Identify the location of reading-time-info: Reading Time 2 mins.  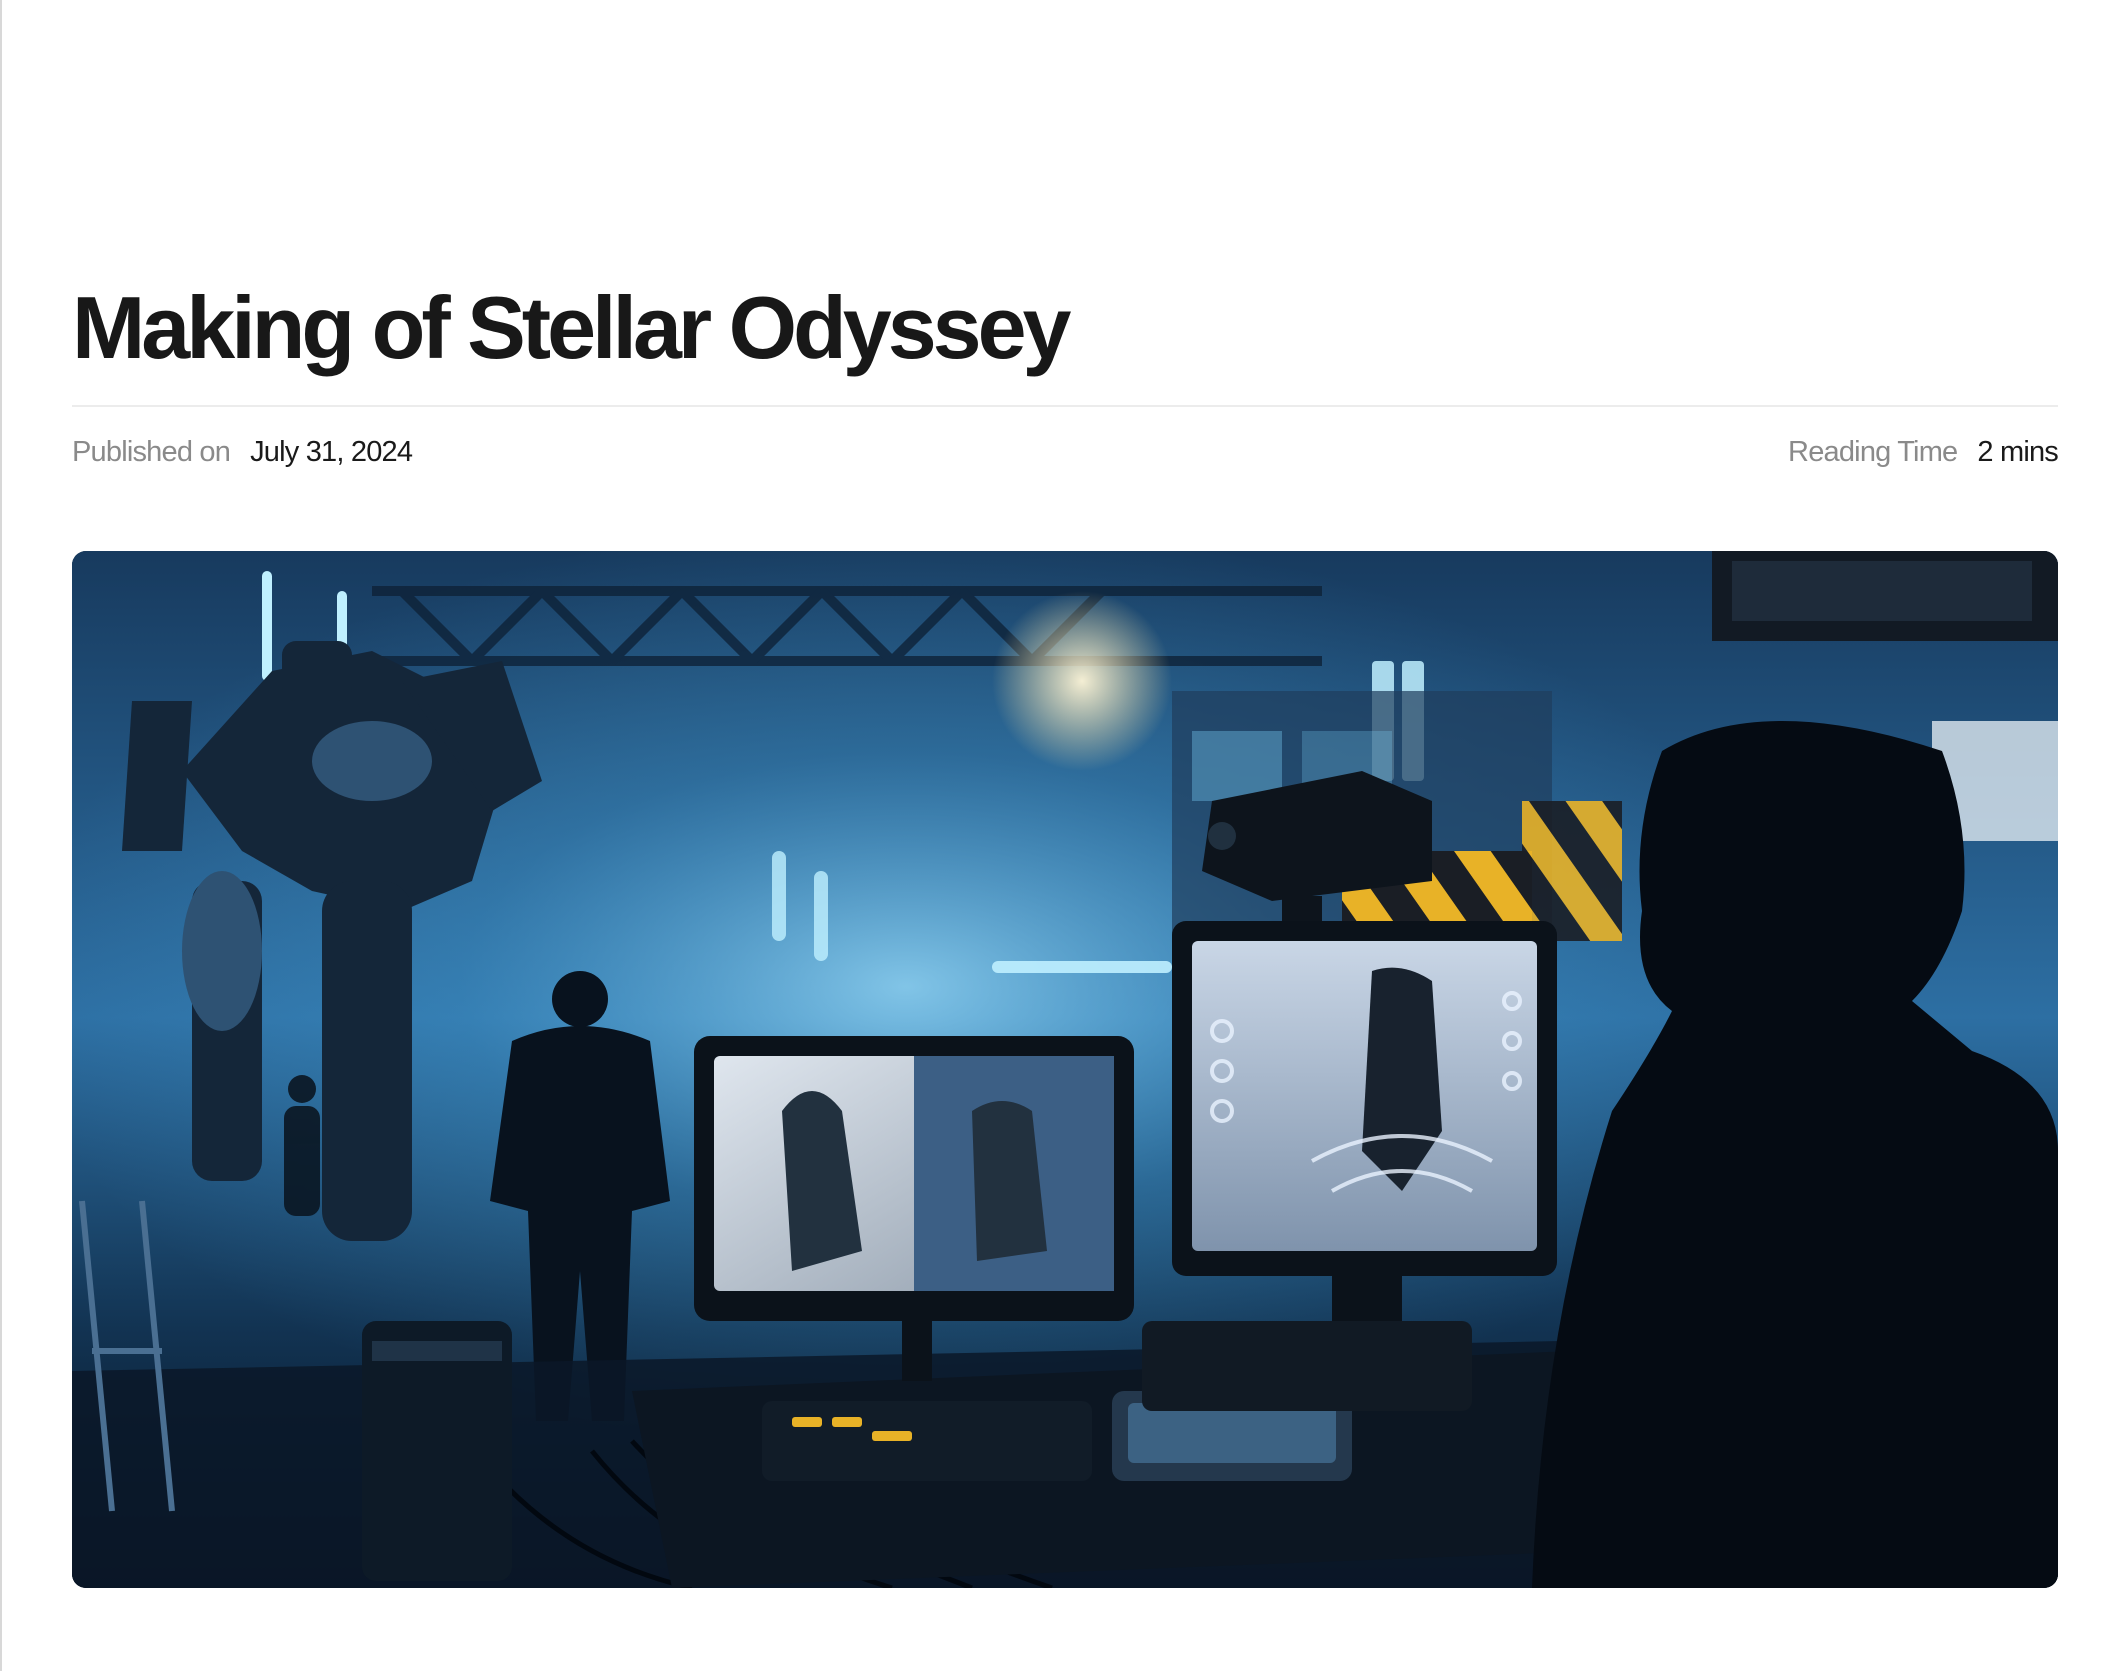
(1923, 452).